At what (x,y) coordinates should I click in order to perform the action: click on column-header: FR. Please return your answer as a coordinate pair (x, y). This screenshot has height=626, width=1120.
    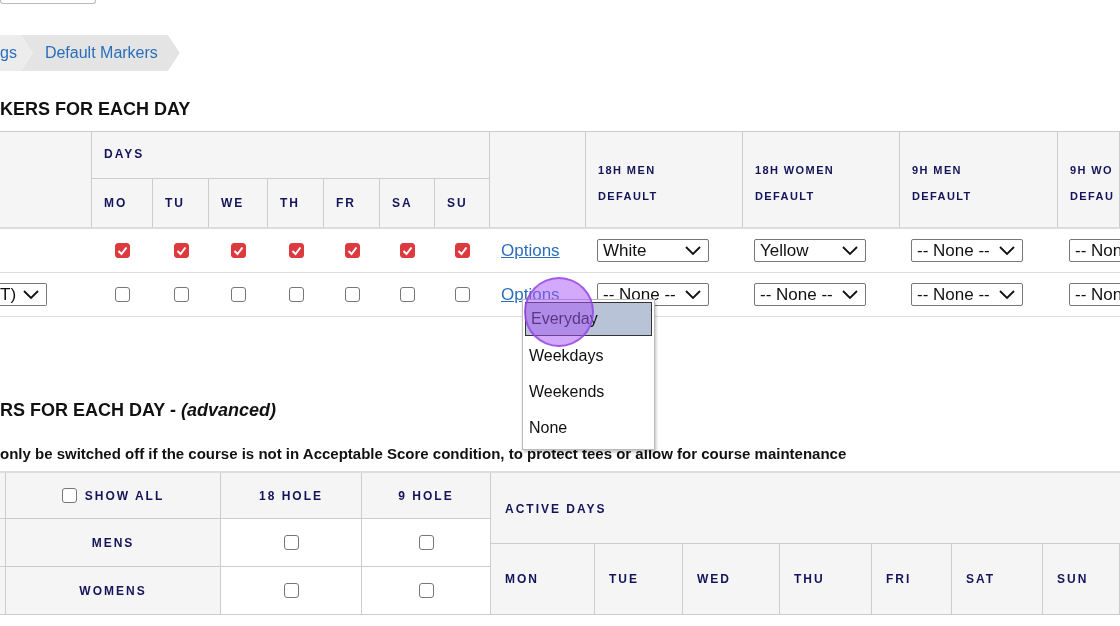
    Looking at the image, I should click on (352, 203).